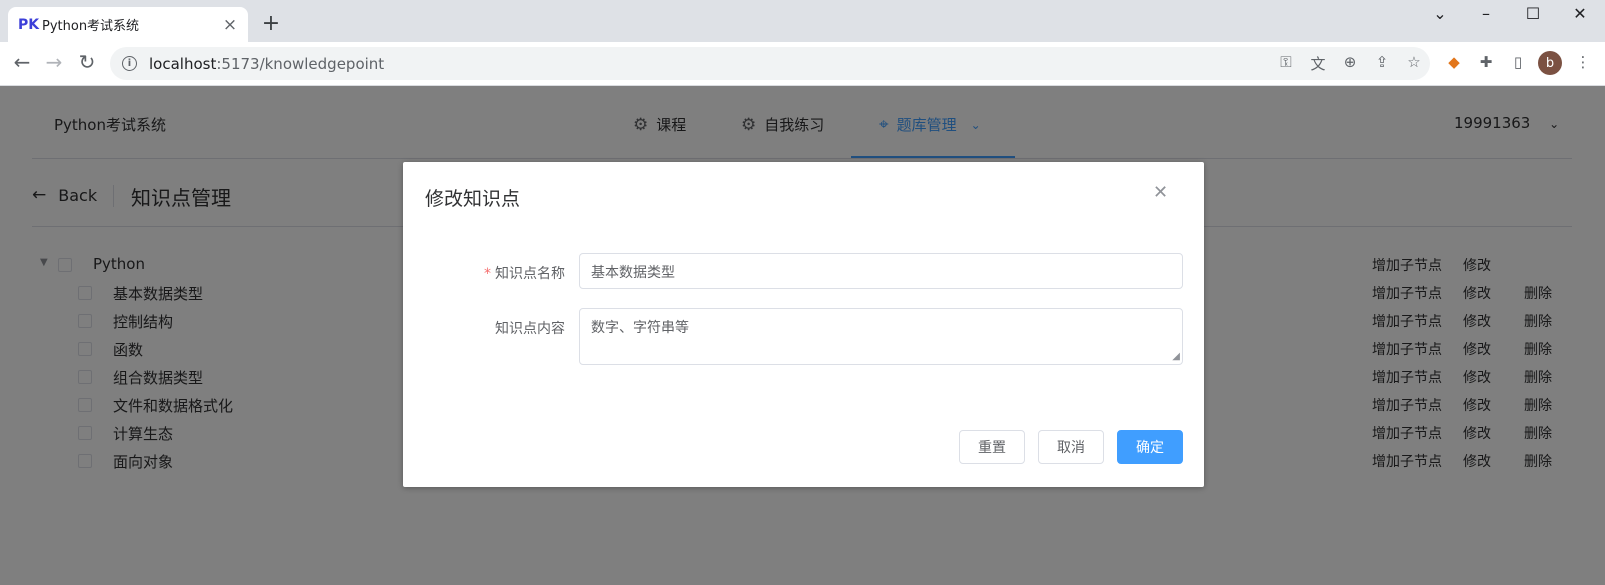 The image size is (1605, 585). What do you see at coordinates (881, 336) in the screenshot?
I see `content-textarea: 数字、字符串等 ◢` at bounding box center [881, 336].